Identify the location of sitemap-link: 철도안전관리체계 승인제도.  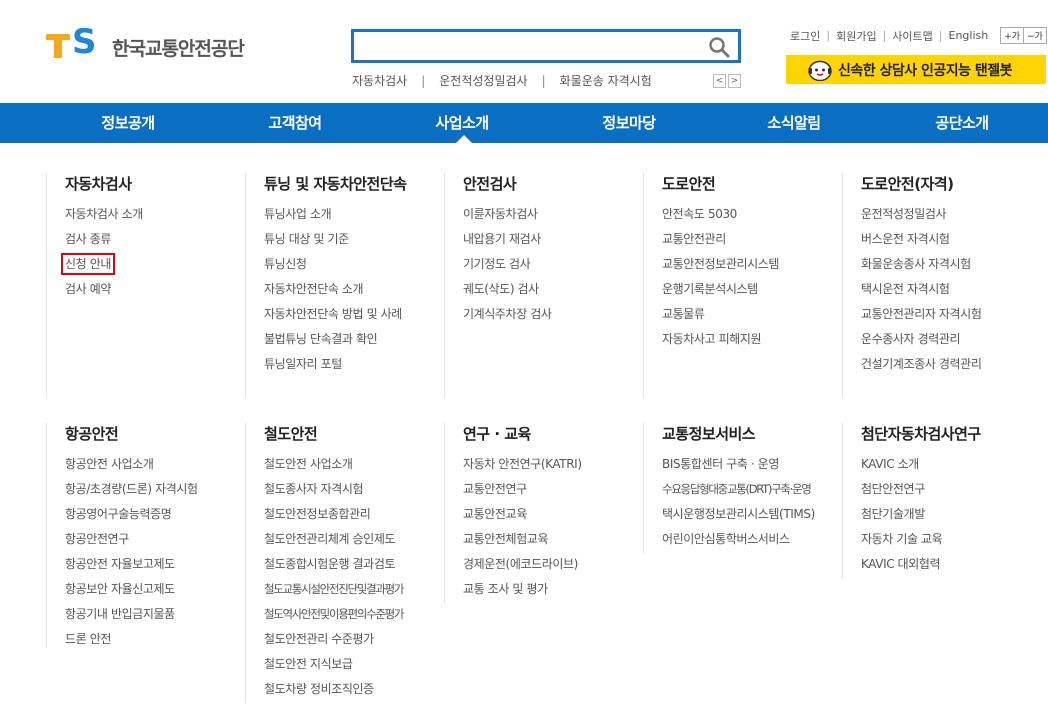
(330, 539).